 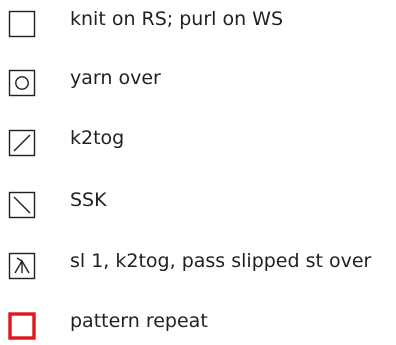 What do you see at coordinates (22, 83) in the screenshot?
I see `circle-in-square-icon` at bounding box center [22, 83].